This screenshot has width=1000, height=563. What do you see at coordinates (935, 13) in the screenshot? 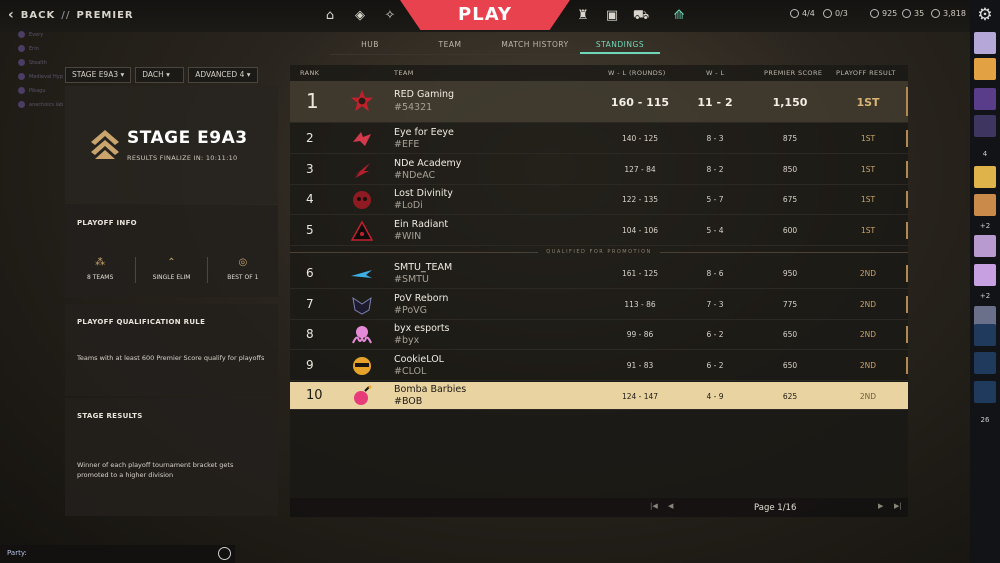
I see `kingdom-credits-icon` at bounding box center [935, 13].